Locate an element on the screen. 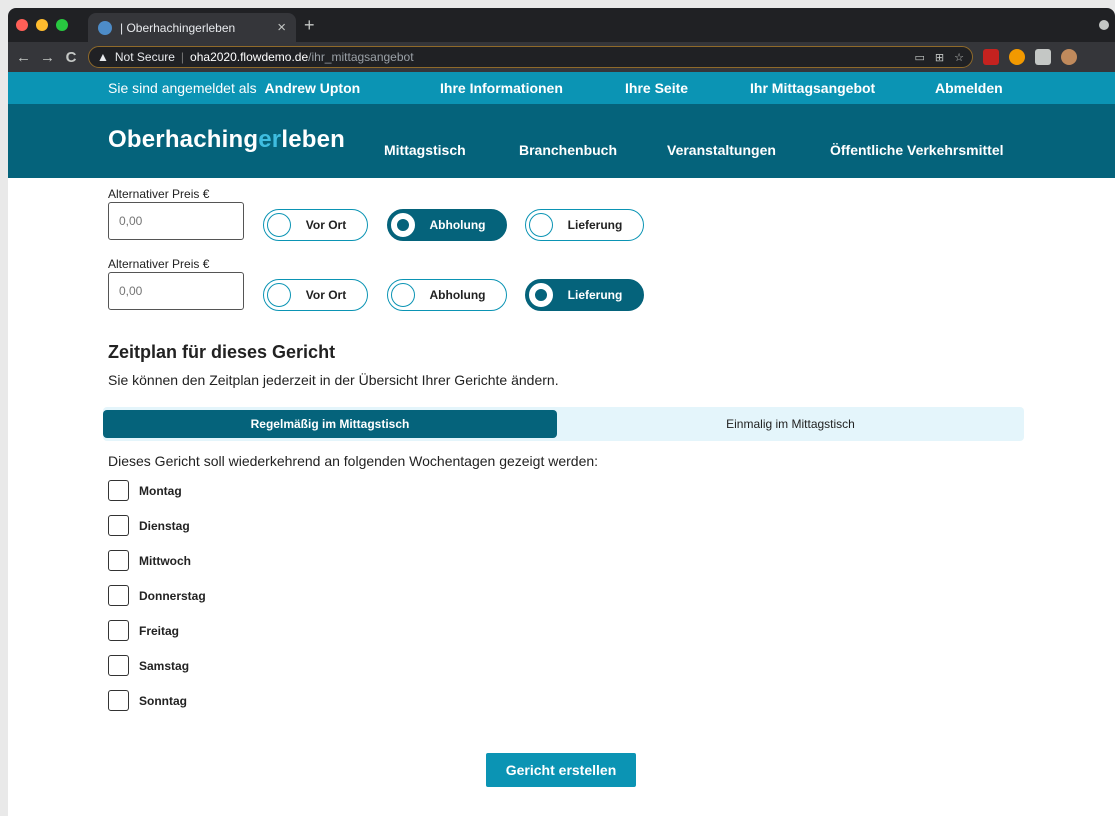  profile-icon is located at coordinates (1104, 25).